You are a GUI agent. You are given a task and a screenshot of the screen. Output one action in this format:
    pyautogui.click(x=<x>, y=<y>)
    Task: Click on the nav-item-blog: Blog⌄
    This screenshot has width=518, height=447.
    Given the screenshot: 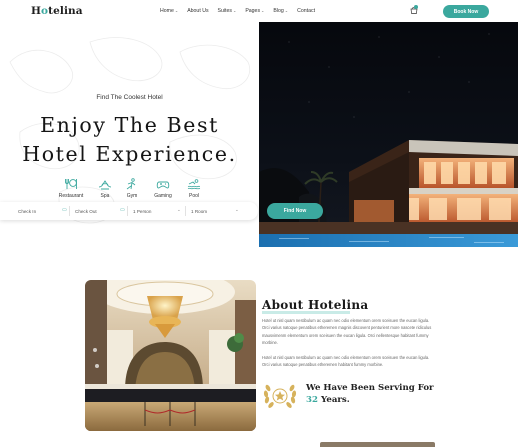 What is the action you would take?
    pyautogui.click(x=280, y=11)
    